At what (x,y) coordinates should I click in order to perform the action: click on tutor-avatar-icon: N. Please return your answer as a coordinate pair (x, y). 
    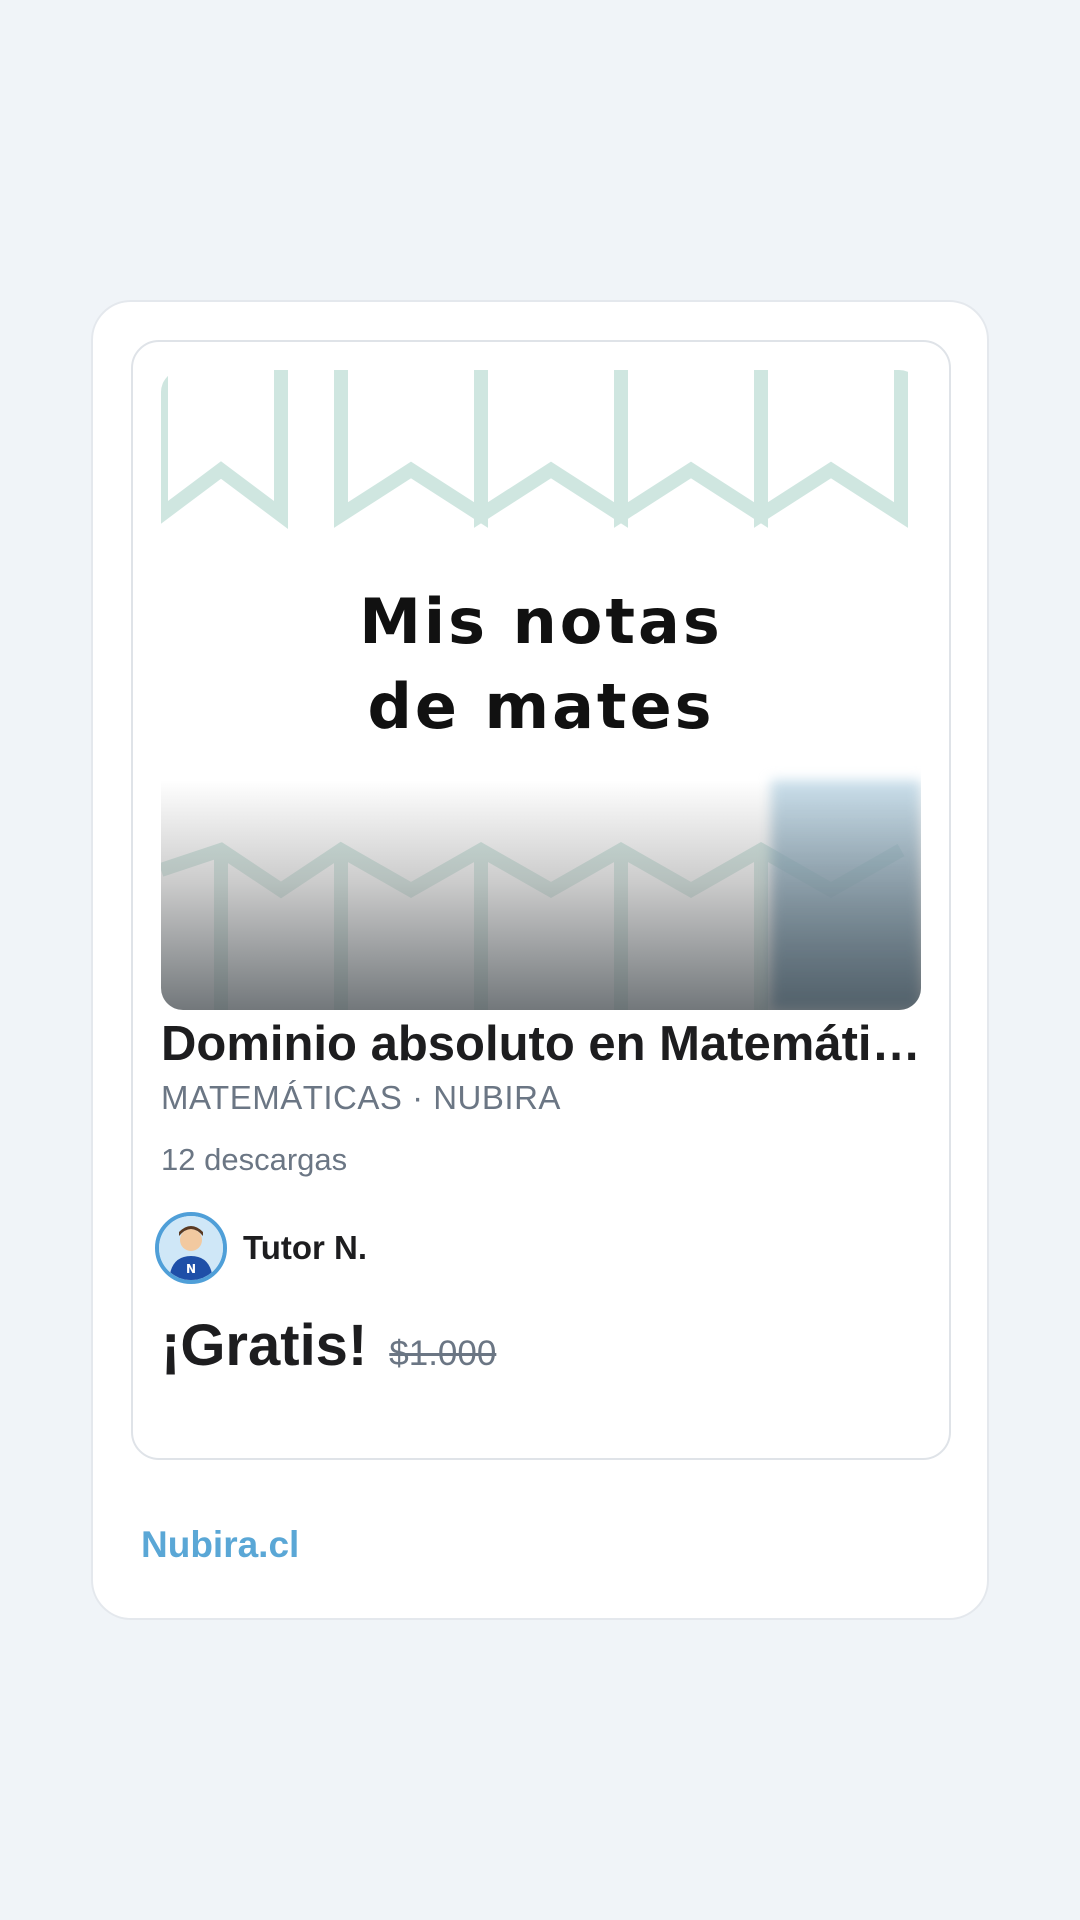
    Looking at the image, I should click on (191, 1248).